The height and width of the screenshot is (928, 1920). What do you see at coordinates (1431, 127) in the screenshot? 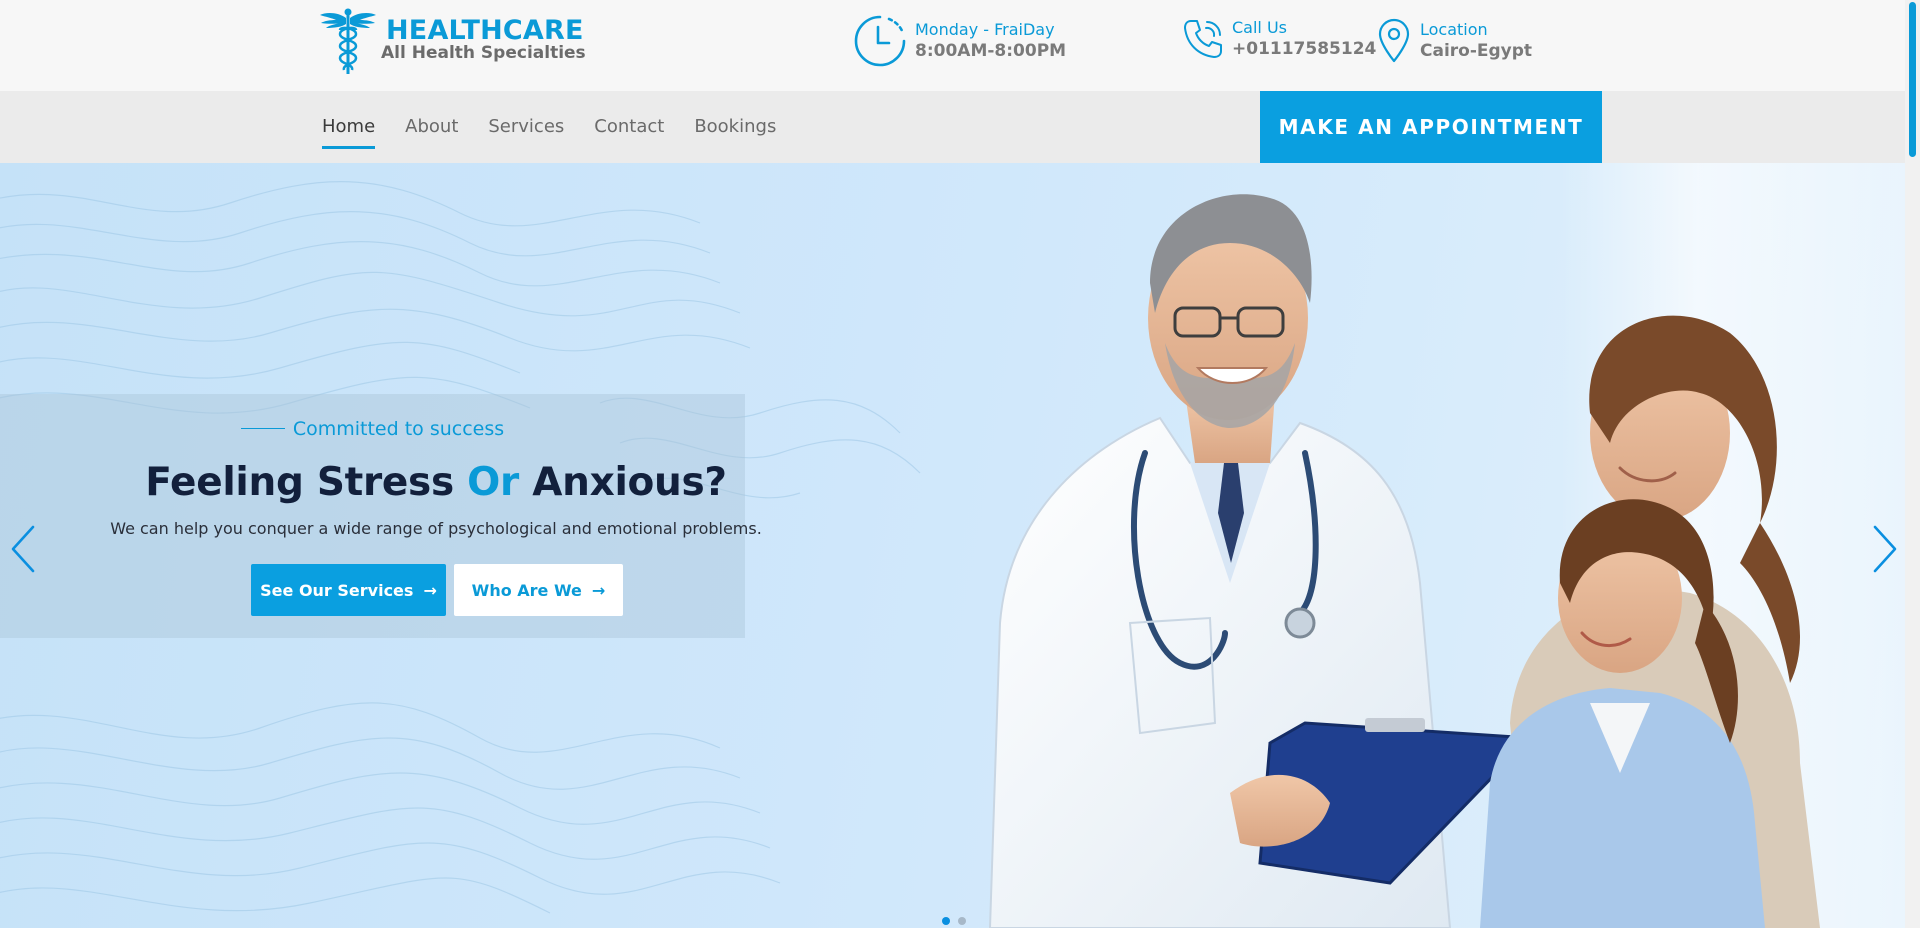
I see `make-appointment-button: MAKE AN APPOINTMENT` at bounding box center [1431, 127].